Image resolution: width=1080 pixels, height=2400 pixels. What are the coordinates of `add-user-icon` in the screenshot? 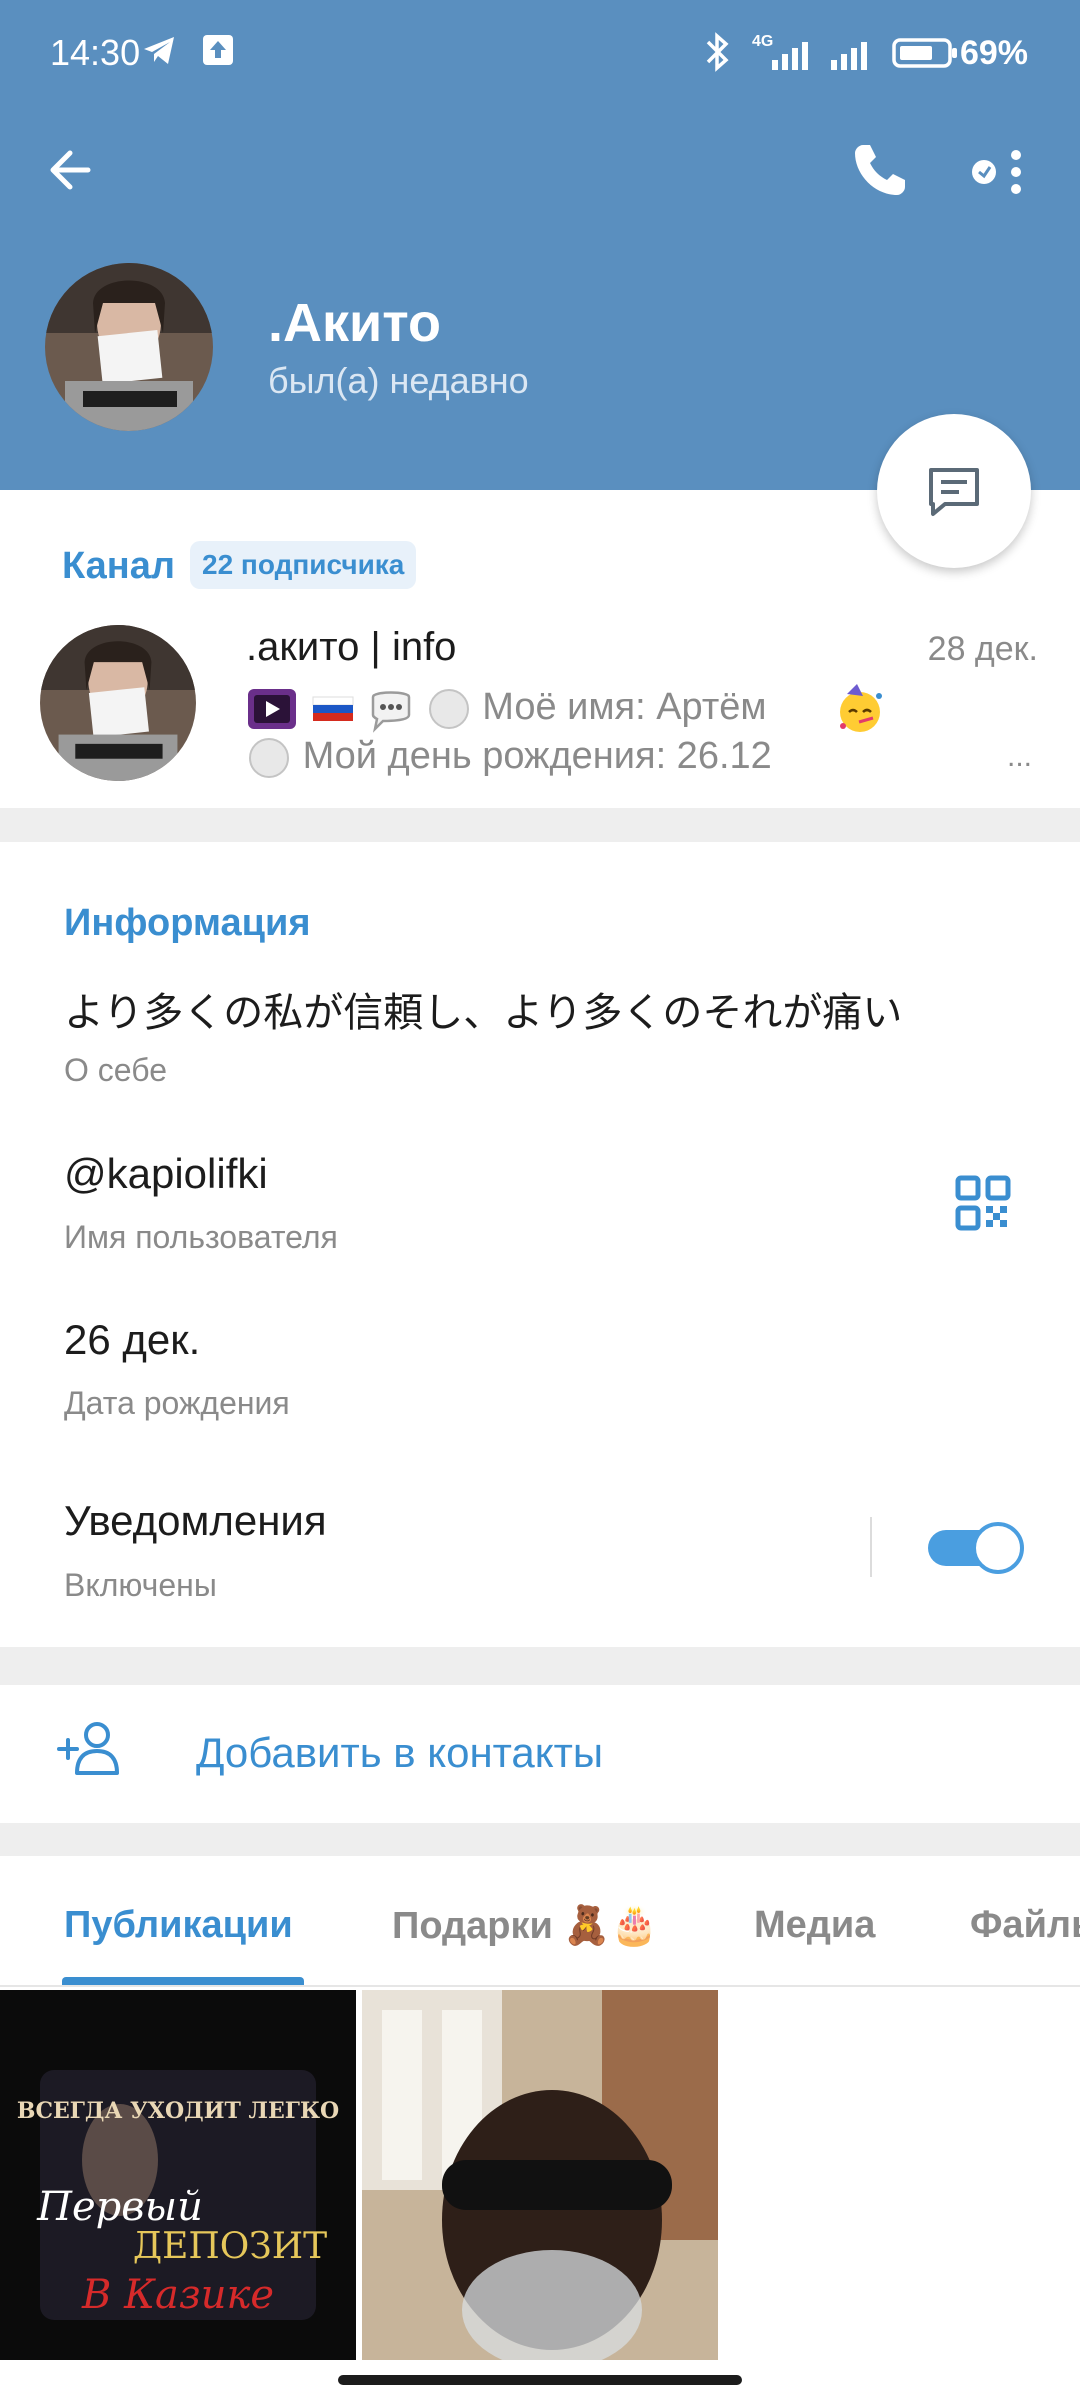 It's located at (88, 1748).